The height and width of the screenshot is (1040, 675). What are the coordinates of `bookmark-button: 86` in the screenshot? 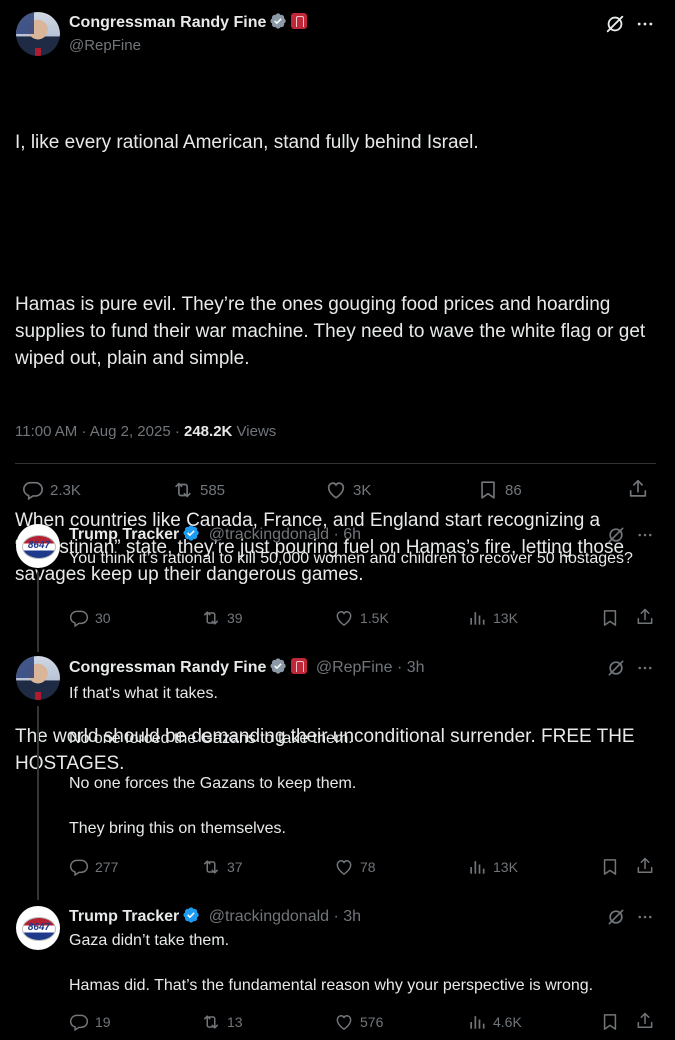 It's located at (499, 490).